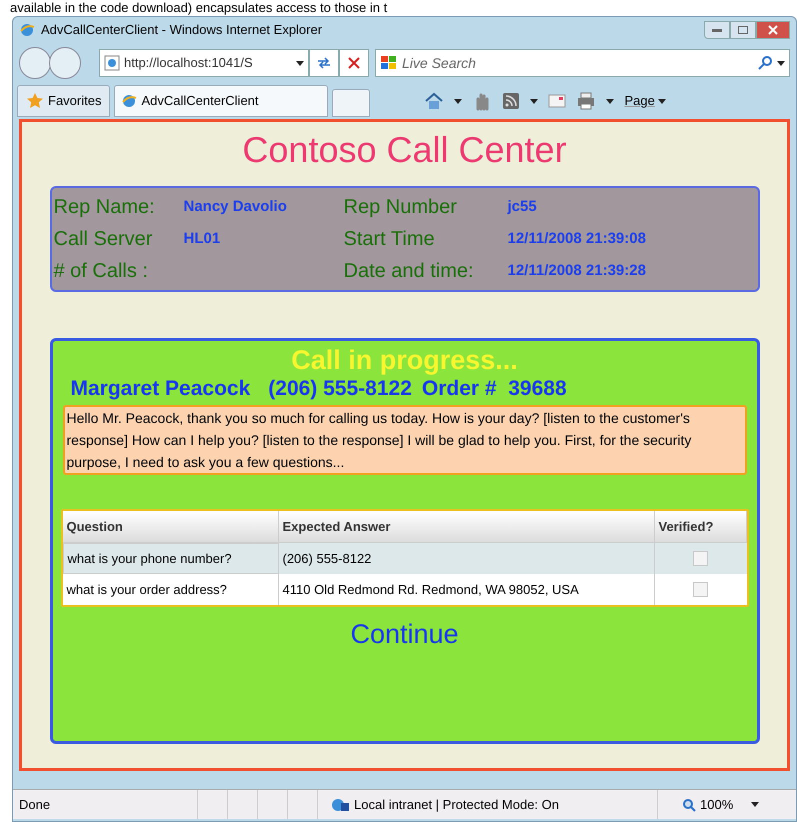  I want to click on close-button, so click(773, 30).